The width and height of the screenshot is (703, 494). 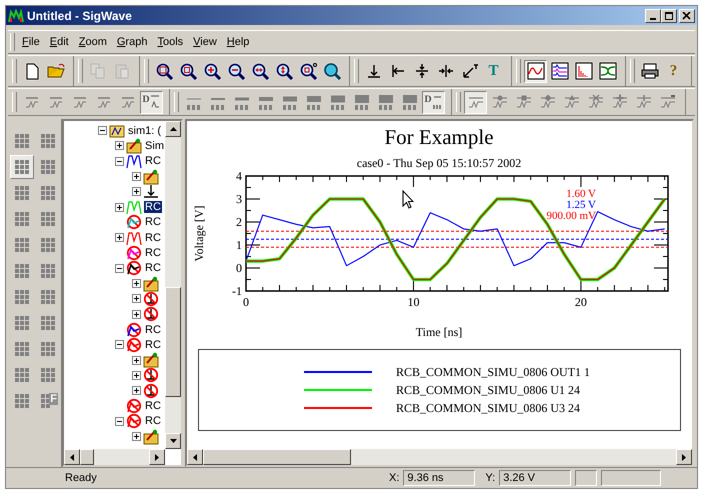 What do you see at coordinates (580, 302) in the screenshot?
I see `axis-tick-label: 20` at bounding box center [580, 302].